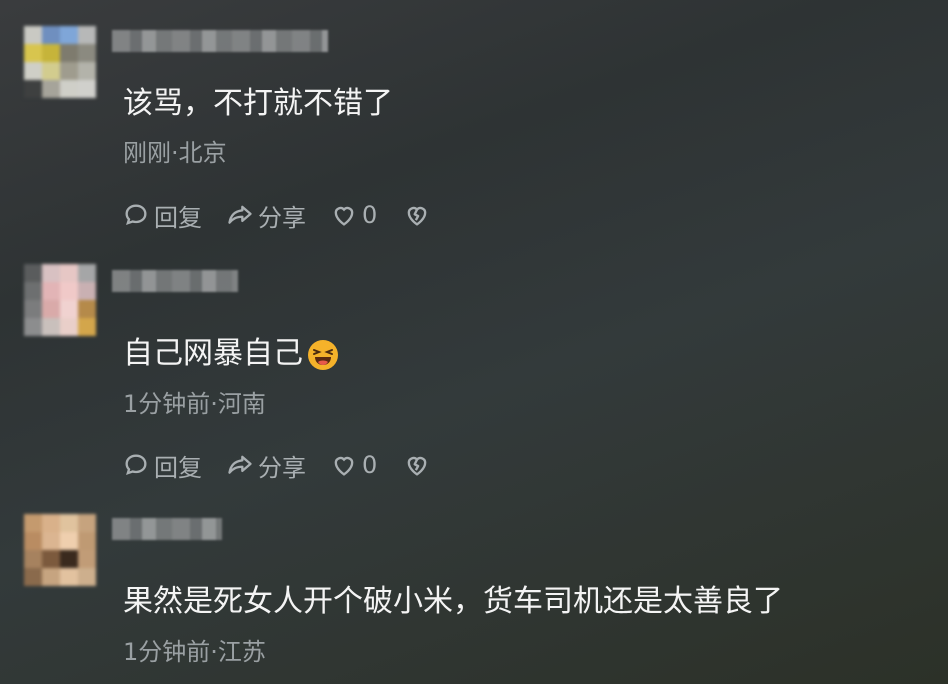  Describe the element at coordinates (213, 353) in the screenshot. I see `comment-text-content: 自己网暴自己` at that location.